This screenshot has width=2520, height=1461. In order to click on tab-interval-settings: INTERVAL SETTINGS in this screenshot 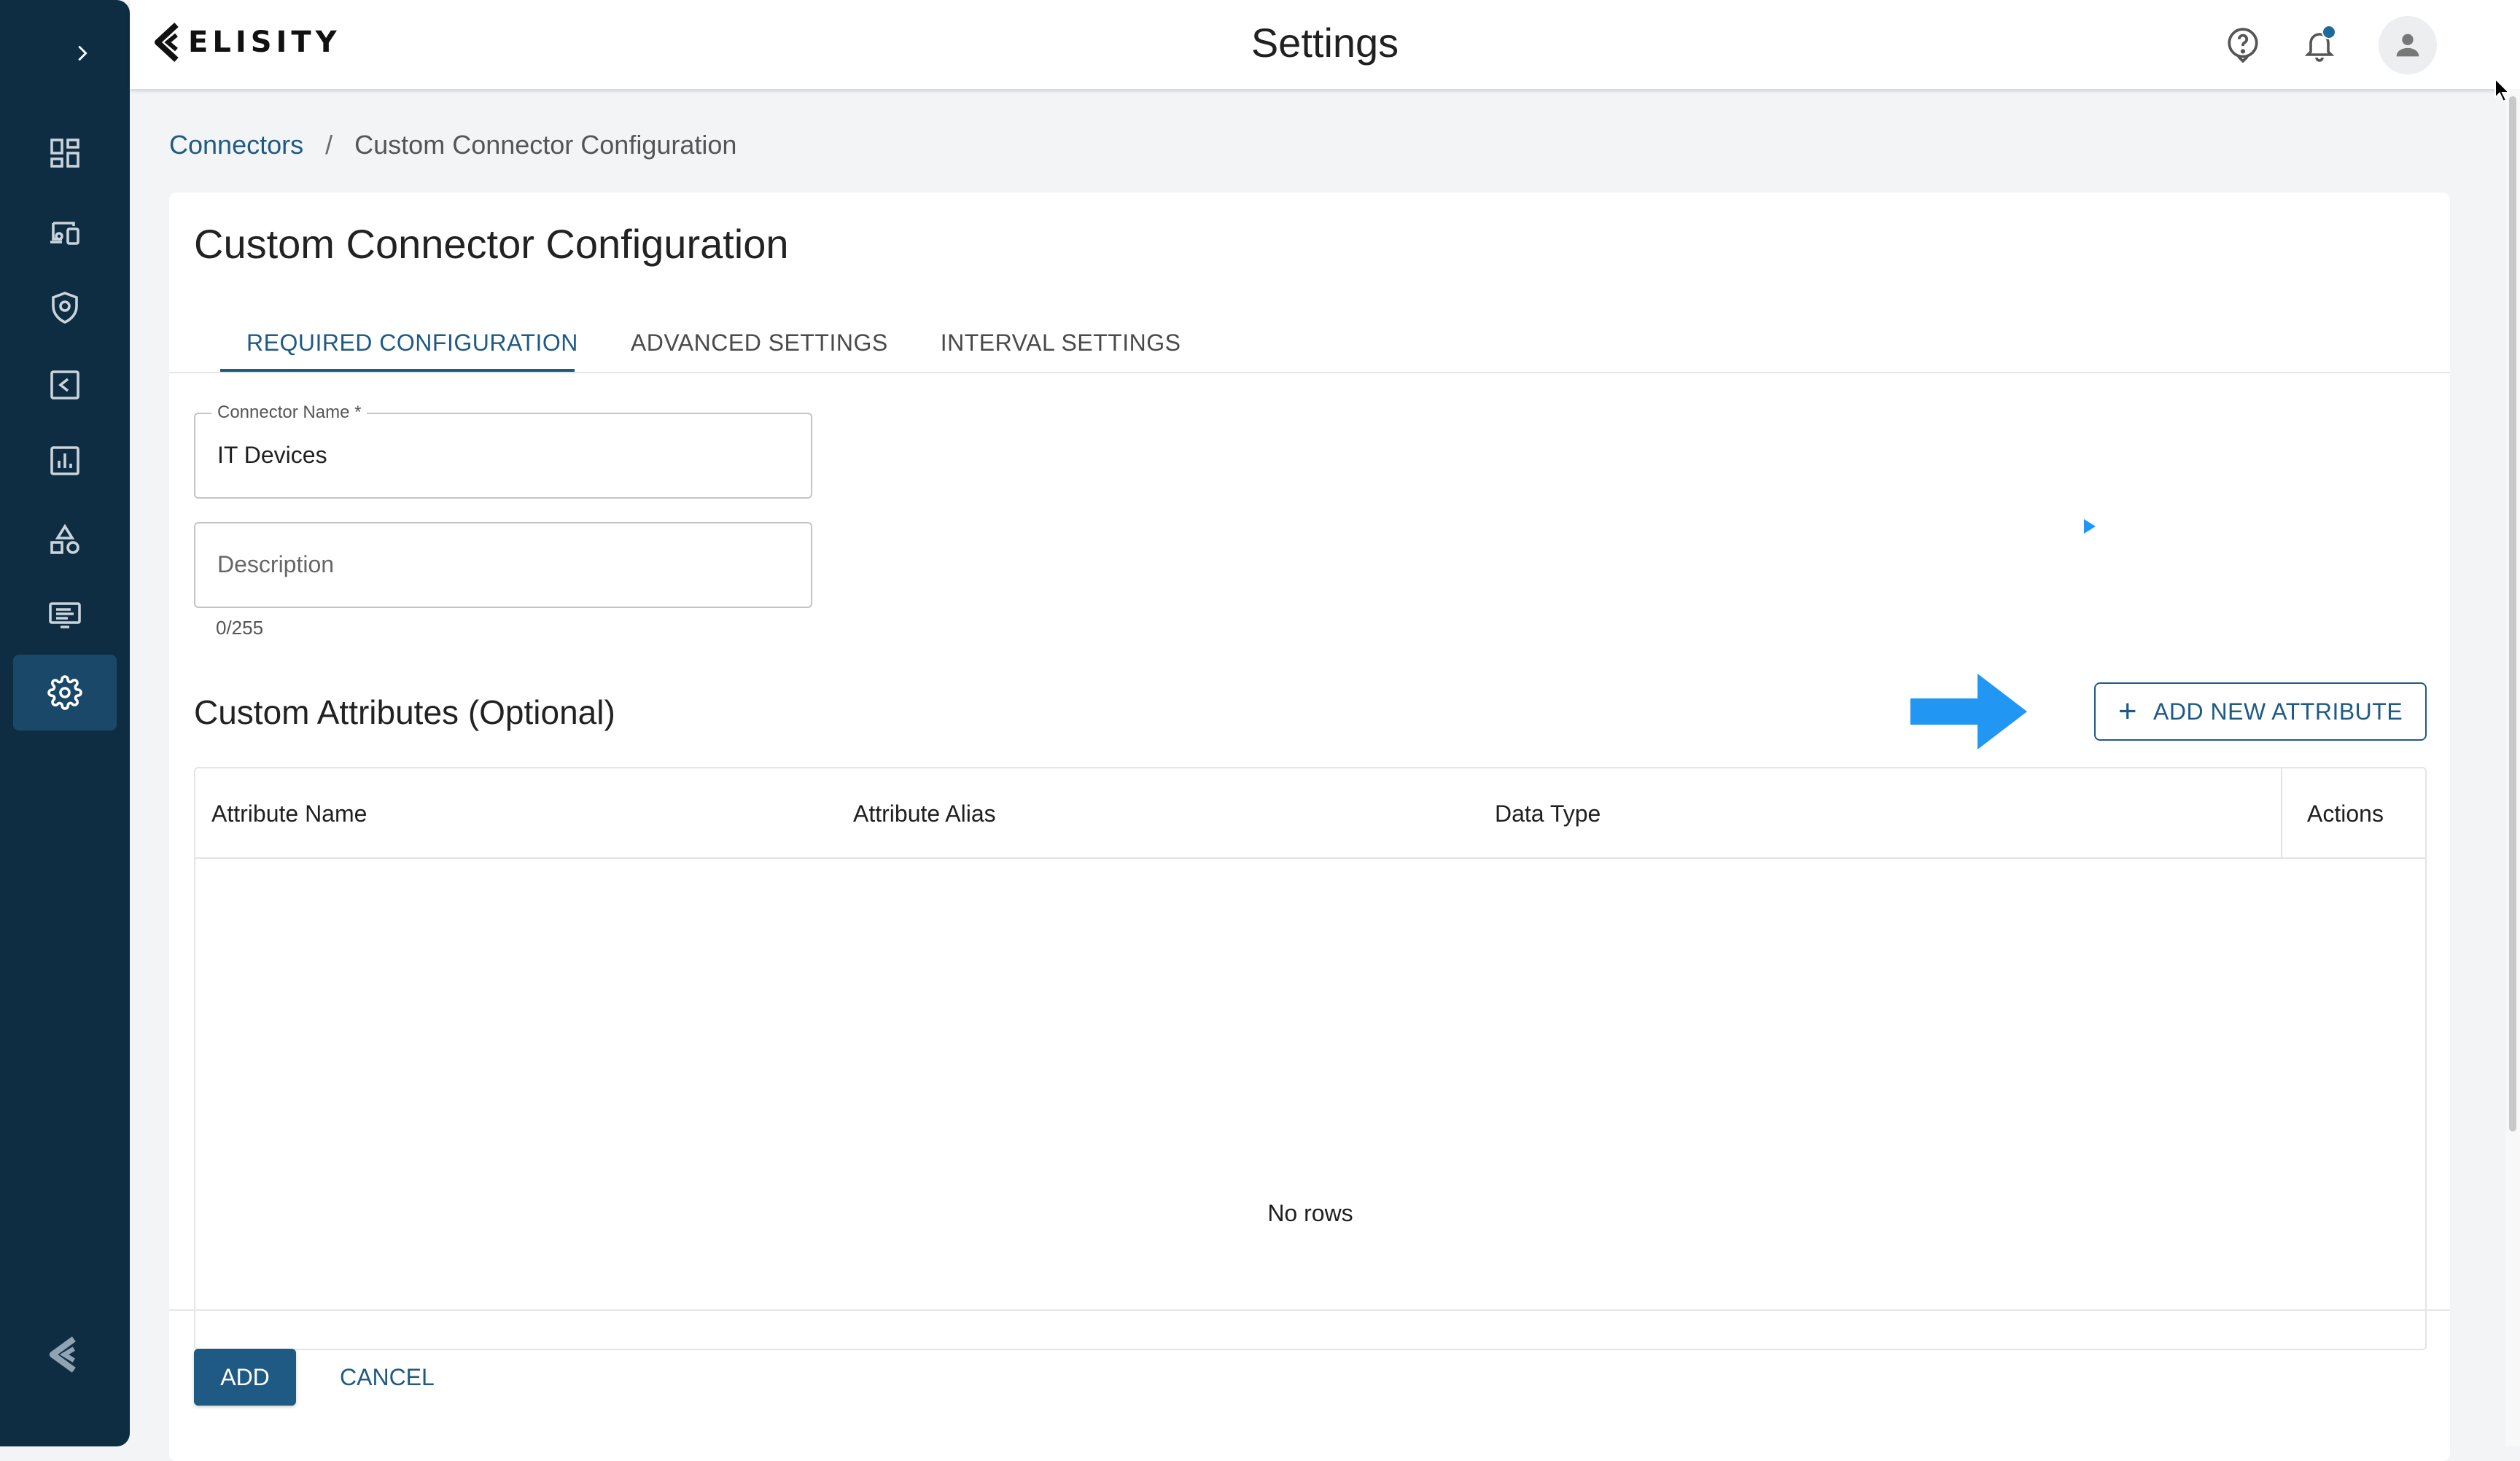, I will do `click(1061, 342)`.